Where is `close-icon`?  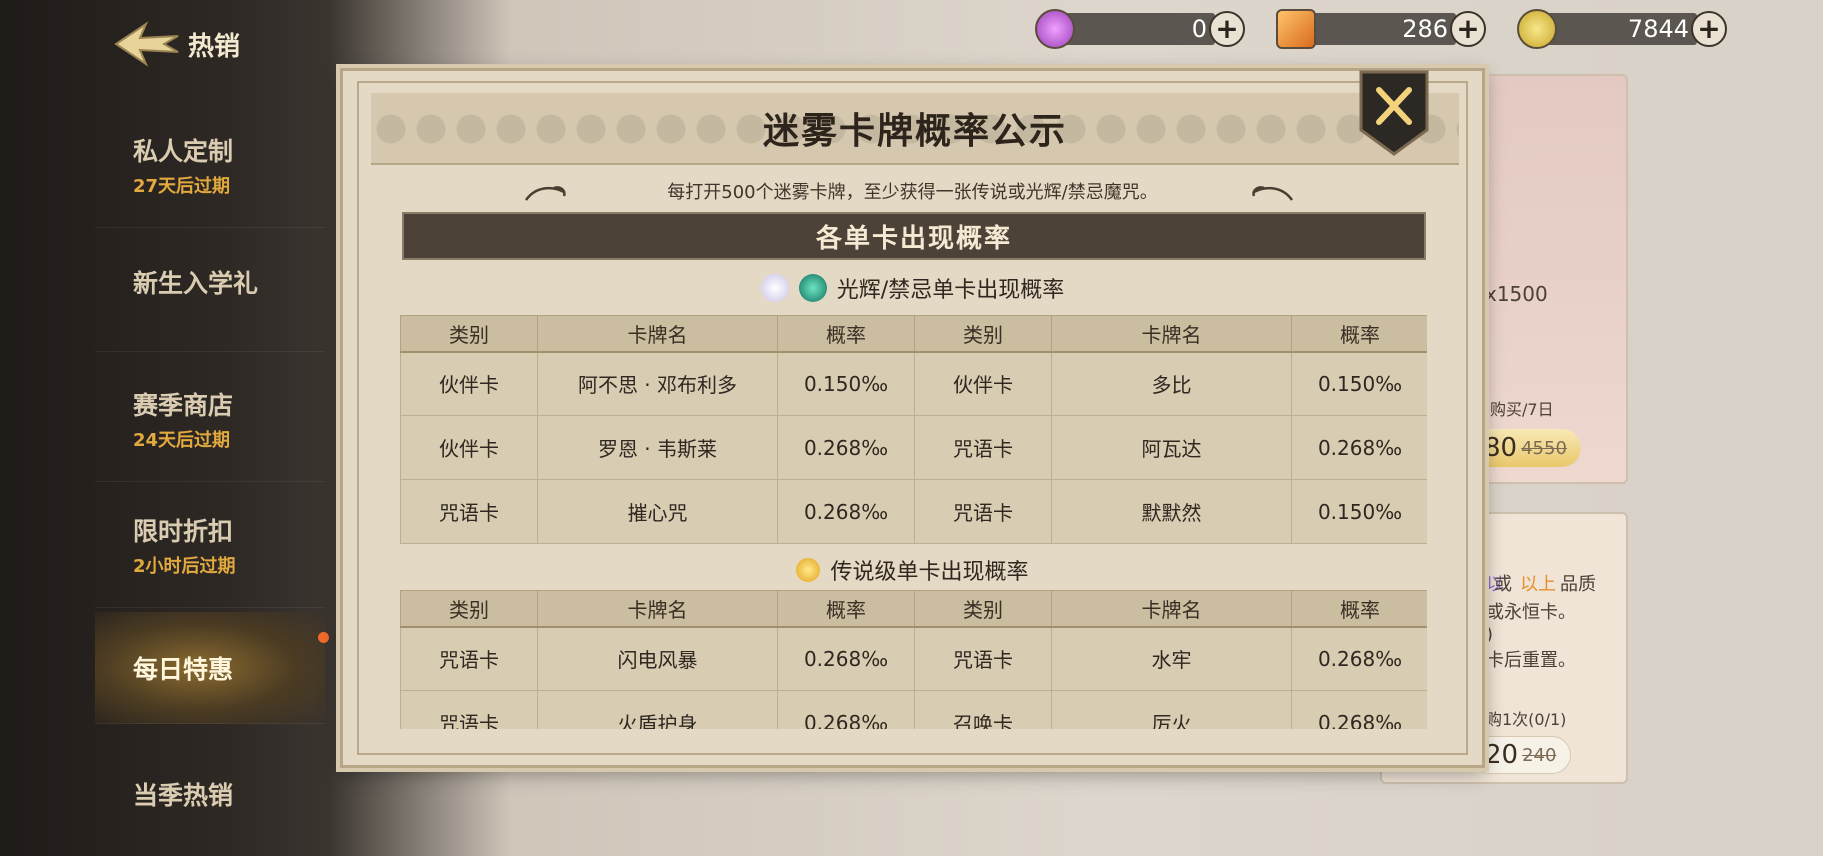 close-icon is located at coordinates (1394, 113).